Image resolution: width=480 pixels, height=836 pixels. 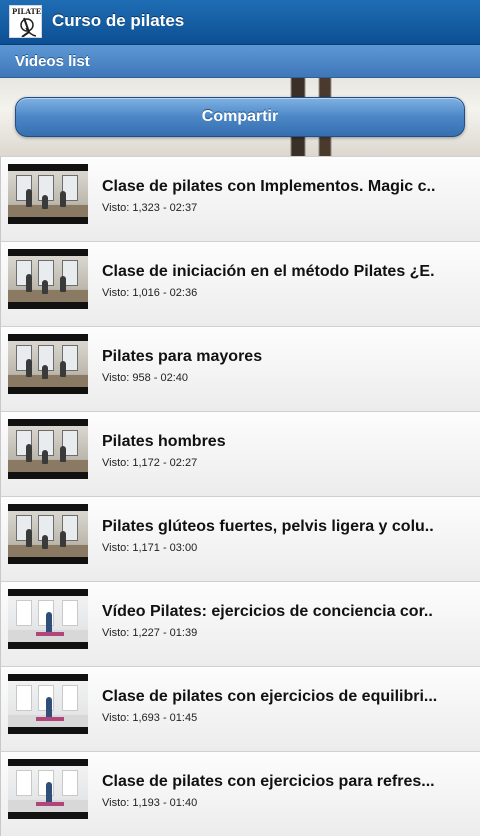 I want to click on app-title: Curso de pilates, so click(x=118, y=20).